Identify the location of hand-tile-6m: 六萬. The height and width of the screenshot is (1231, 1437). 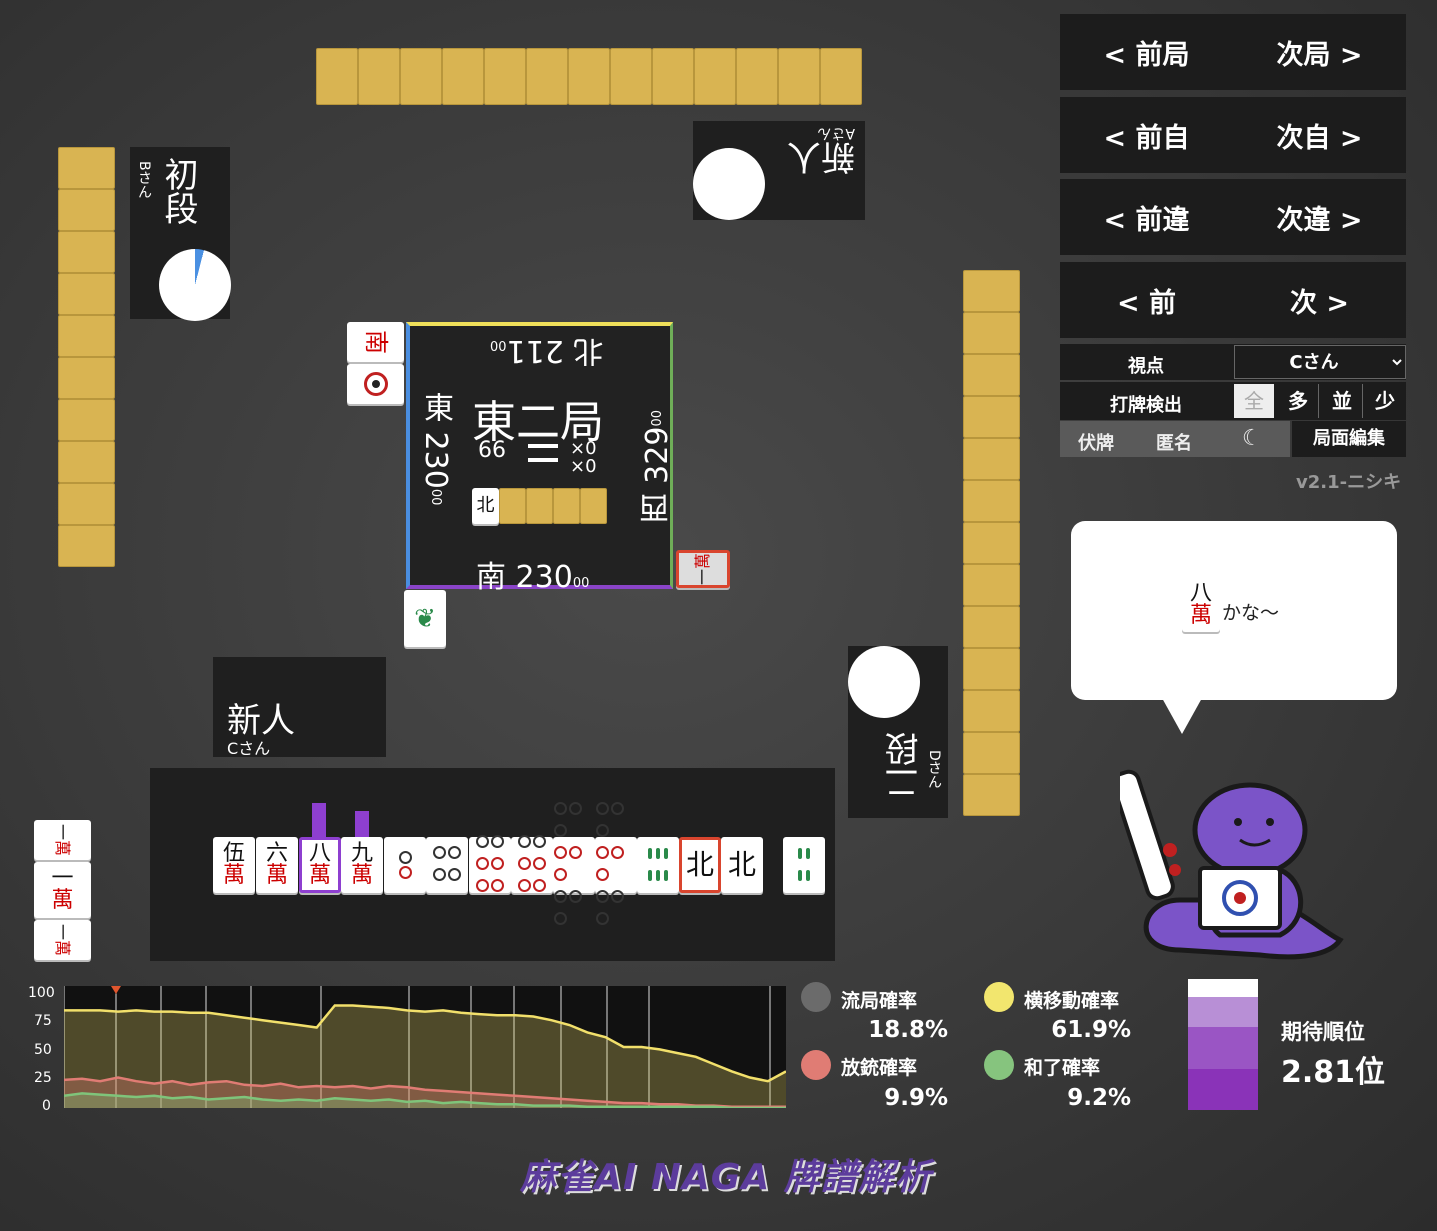
(277, 865).